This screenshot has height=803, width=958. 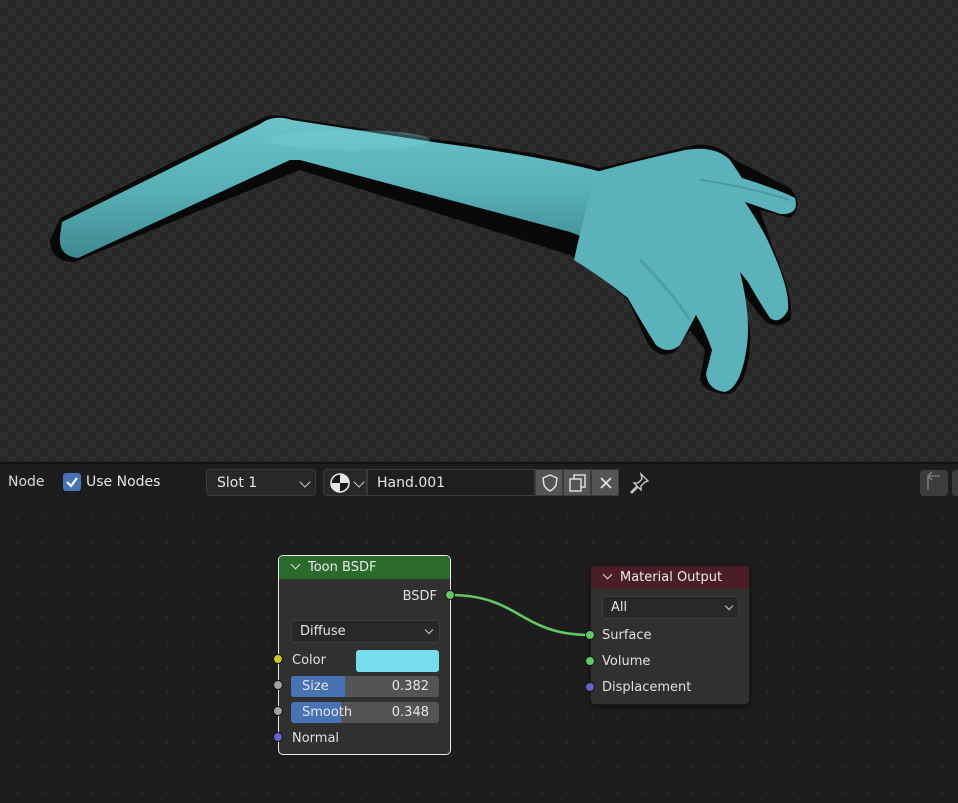 What do you see at coordinates (590, 635) in the screenshot?
I see `surface-input-socket` at bounding box center [590, 635].